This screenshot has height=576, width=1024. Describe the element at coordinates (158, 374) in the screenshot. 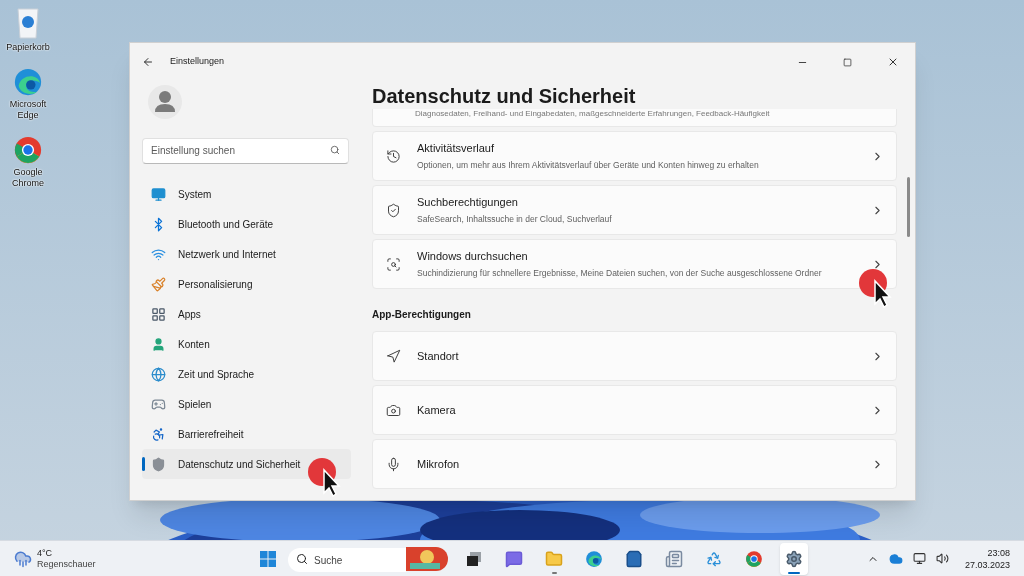

I see `globe-icon` at that location.